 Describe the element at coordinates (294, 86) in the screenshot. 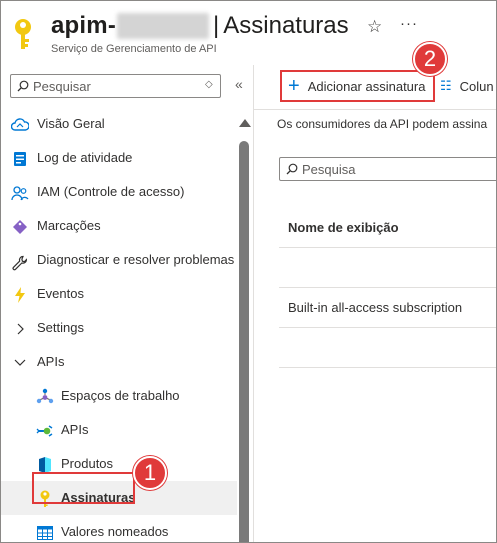

I see `plus-icon: +` at that location.